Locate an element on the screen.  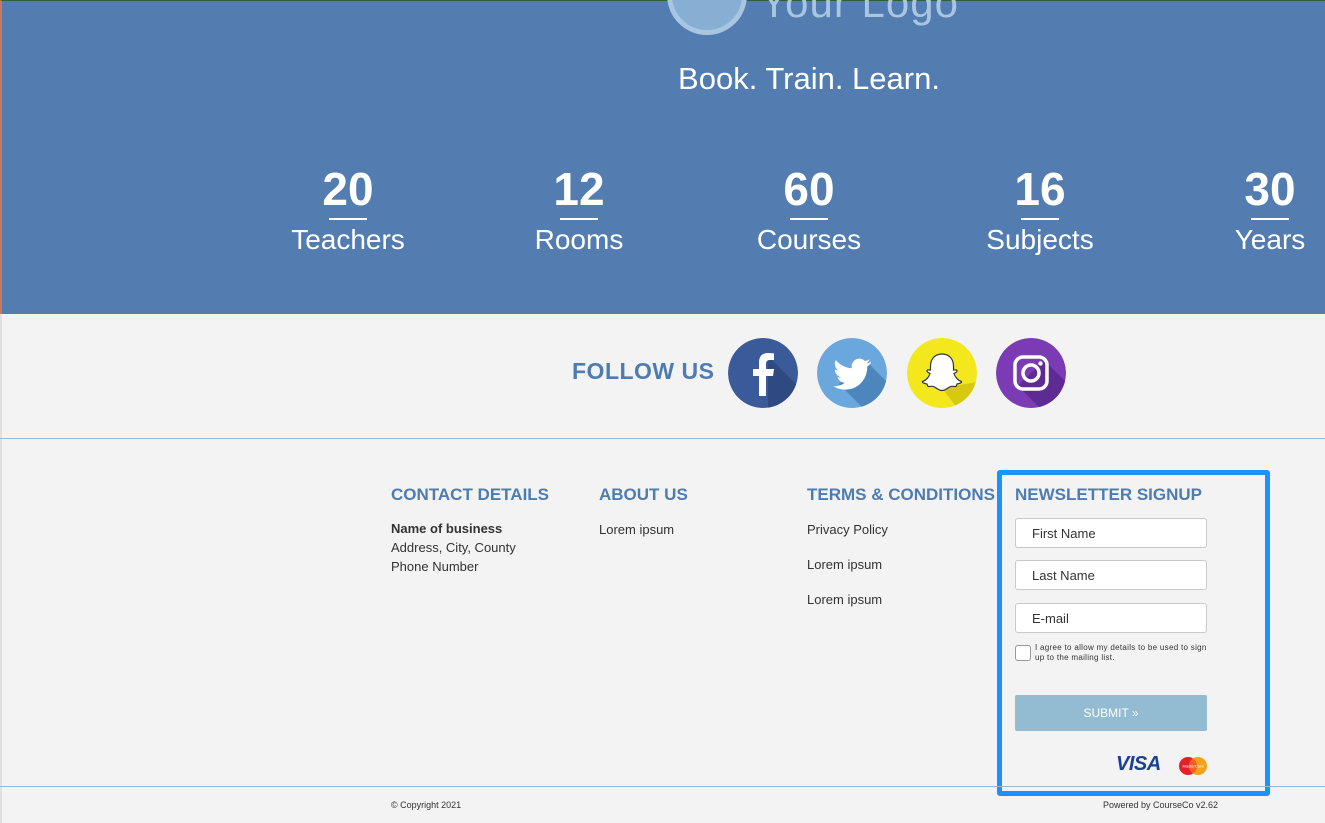
stat-label: Courses is located at coordinates (809, 239).